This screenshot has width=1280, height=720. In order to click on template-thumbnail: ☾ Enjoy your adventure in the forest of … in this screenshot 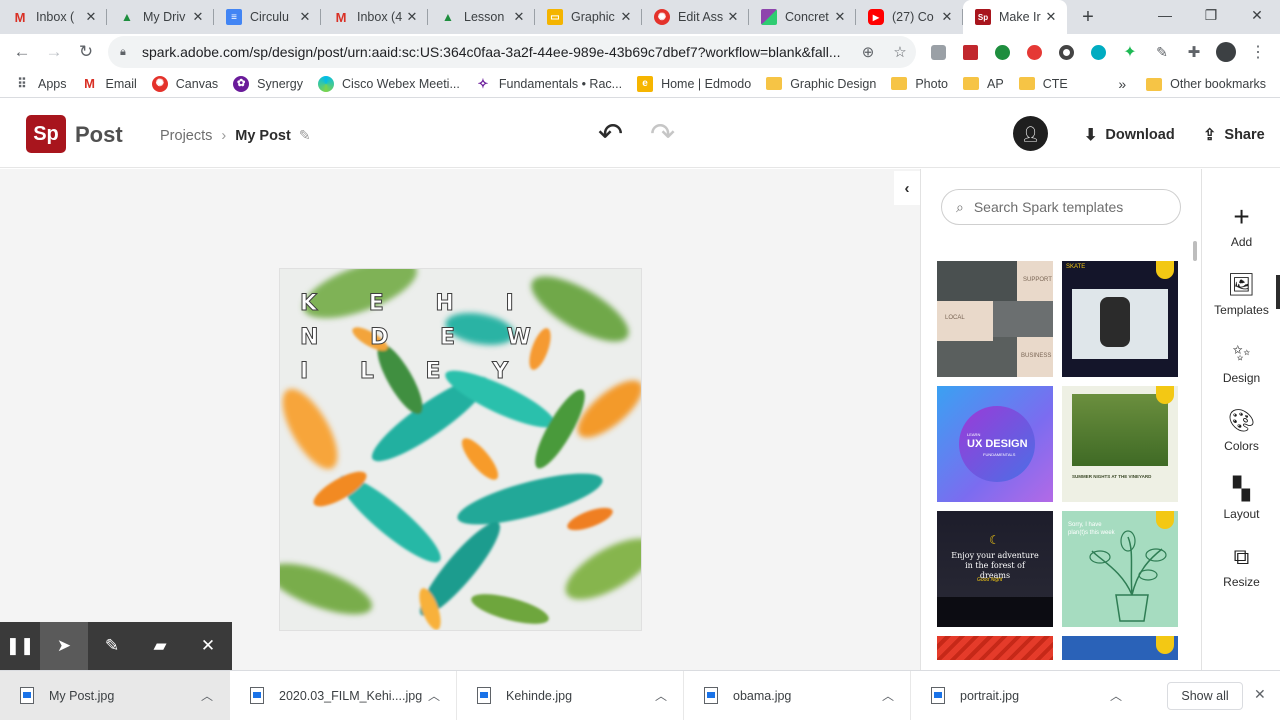, I will do `click(995, 569)`.